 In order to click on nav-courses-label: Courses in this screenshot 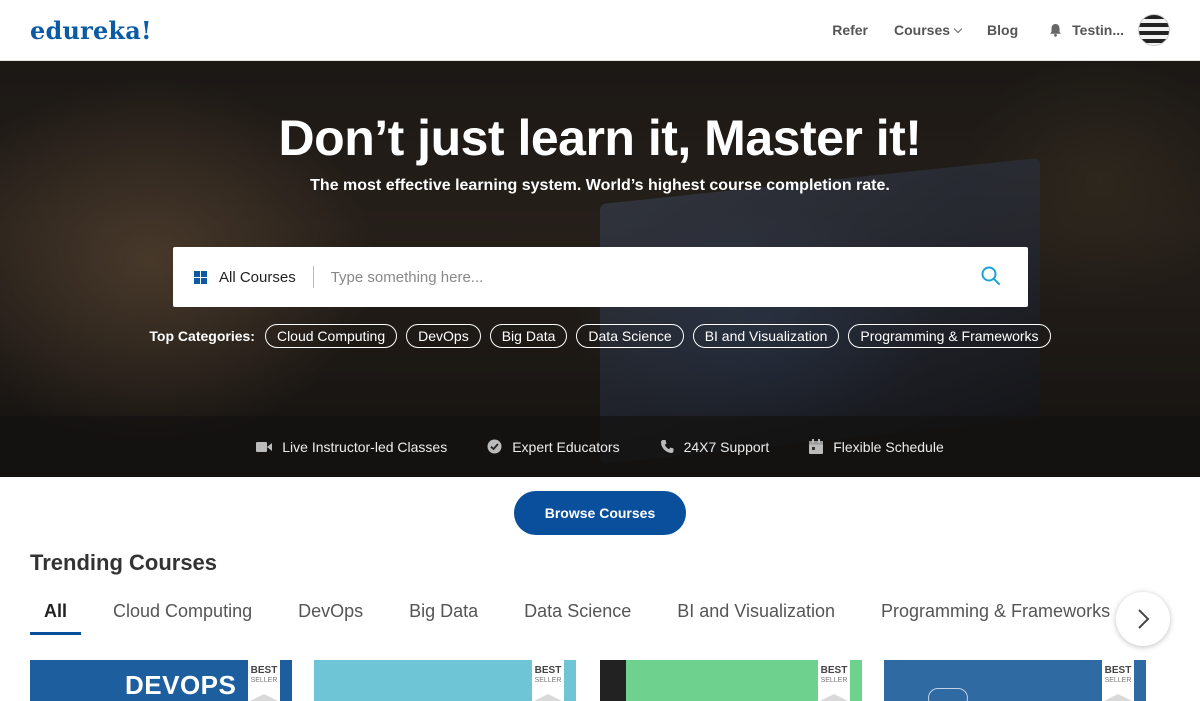, I will do `click(922, 30)`.